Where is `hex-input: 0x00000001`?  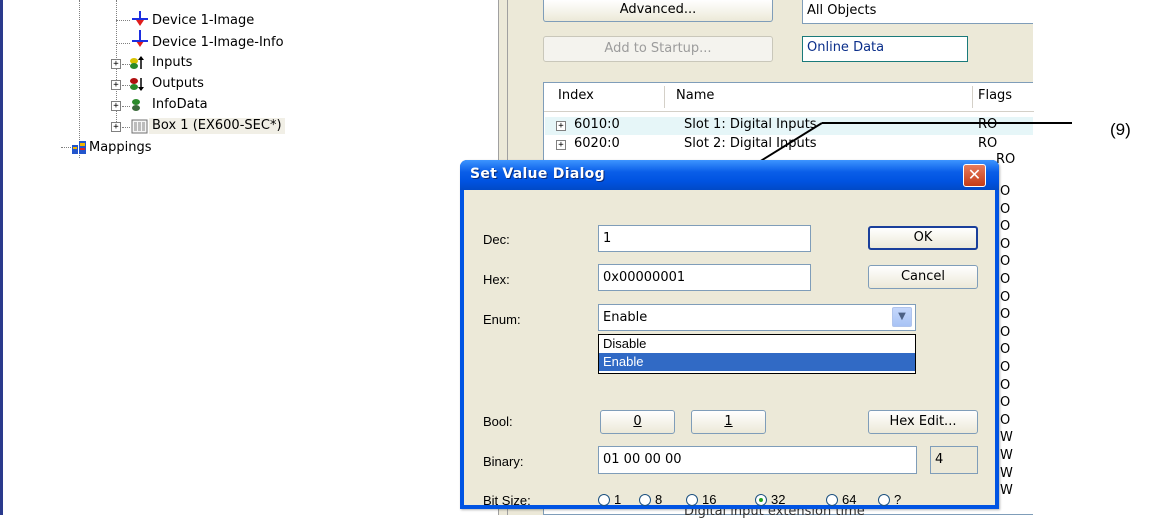
hex-input: 0x00000001 is located at coordinates (704, 277).